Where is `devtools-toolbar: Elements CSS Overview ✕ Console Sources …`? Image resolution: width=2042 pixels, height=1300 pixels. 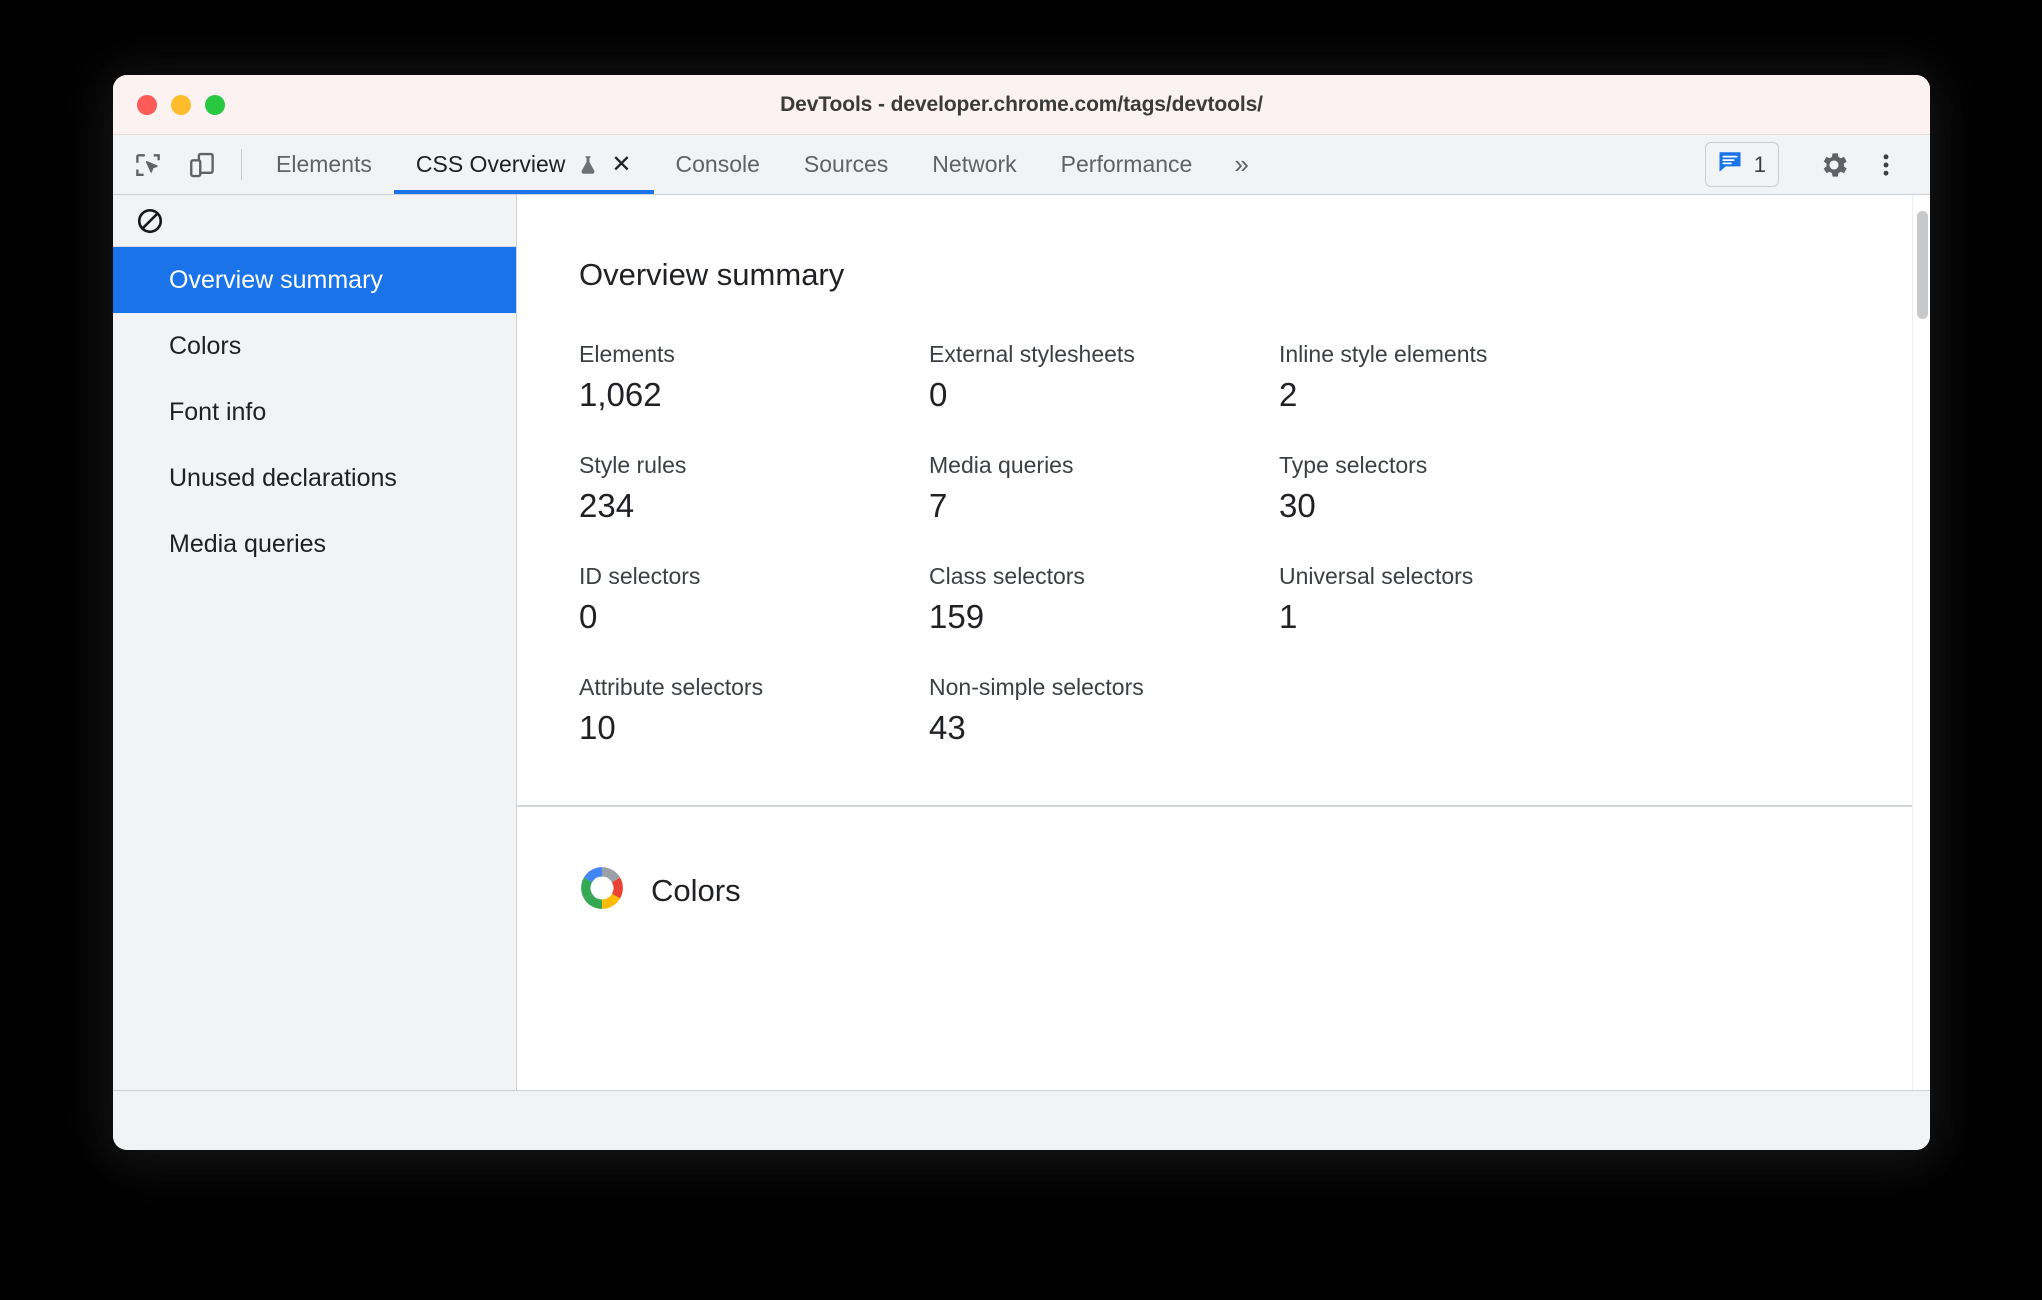
devtools-toolbar: Elements CSS Overview ✕ Console Sources … is located at coordinates (1021, 165).